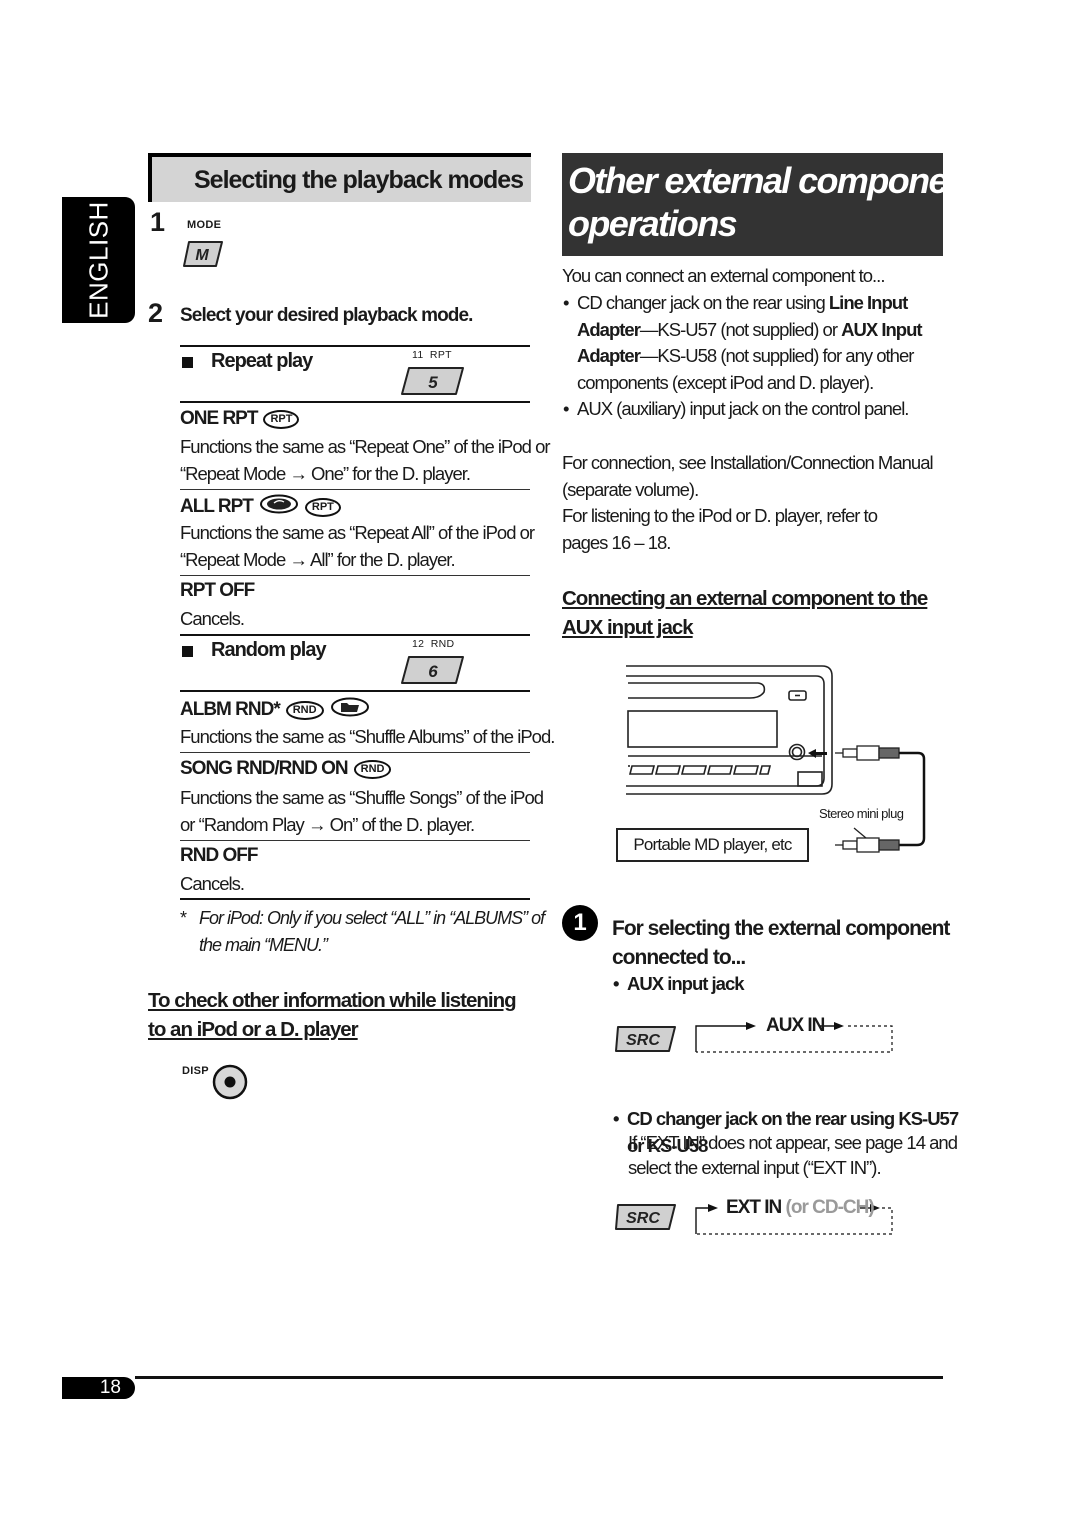 The height and width of the screenshot is (1529, 1080). I want to click on disp-button-label: DISP, so click(195, 1071).